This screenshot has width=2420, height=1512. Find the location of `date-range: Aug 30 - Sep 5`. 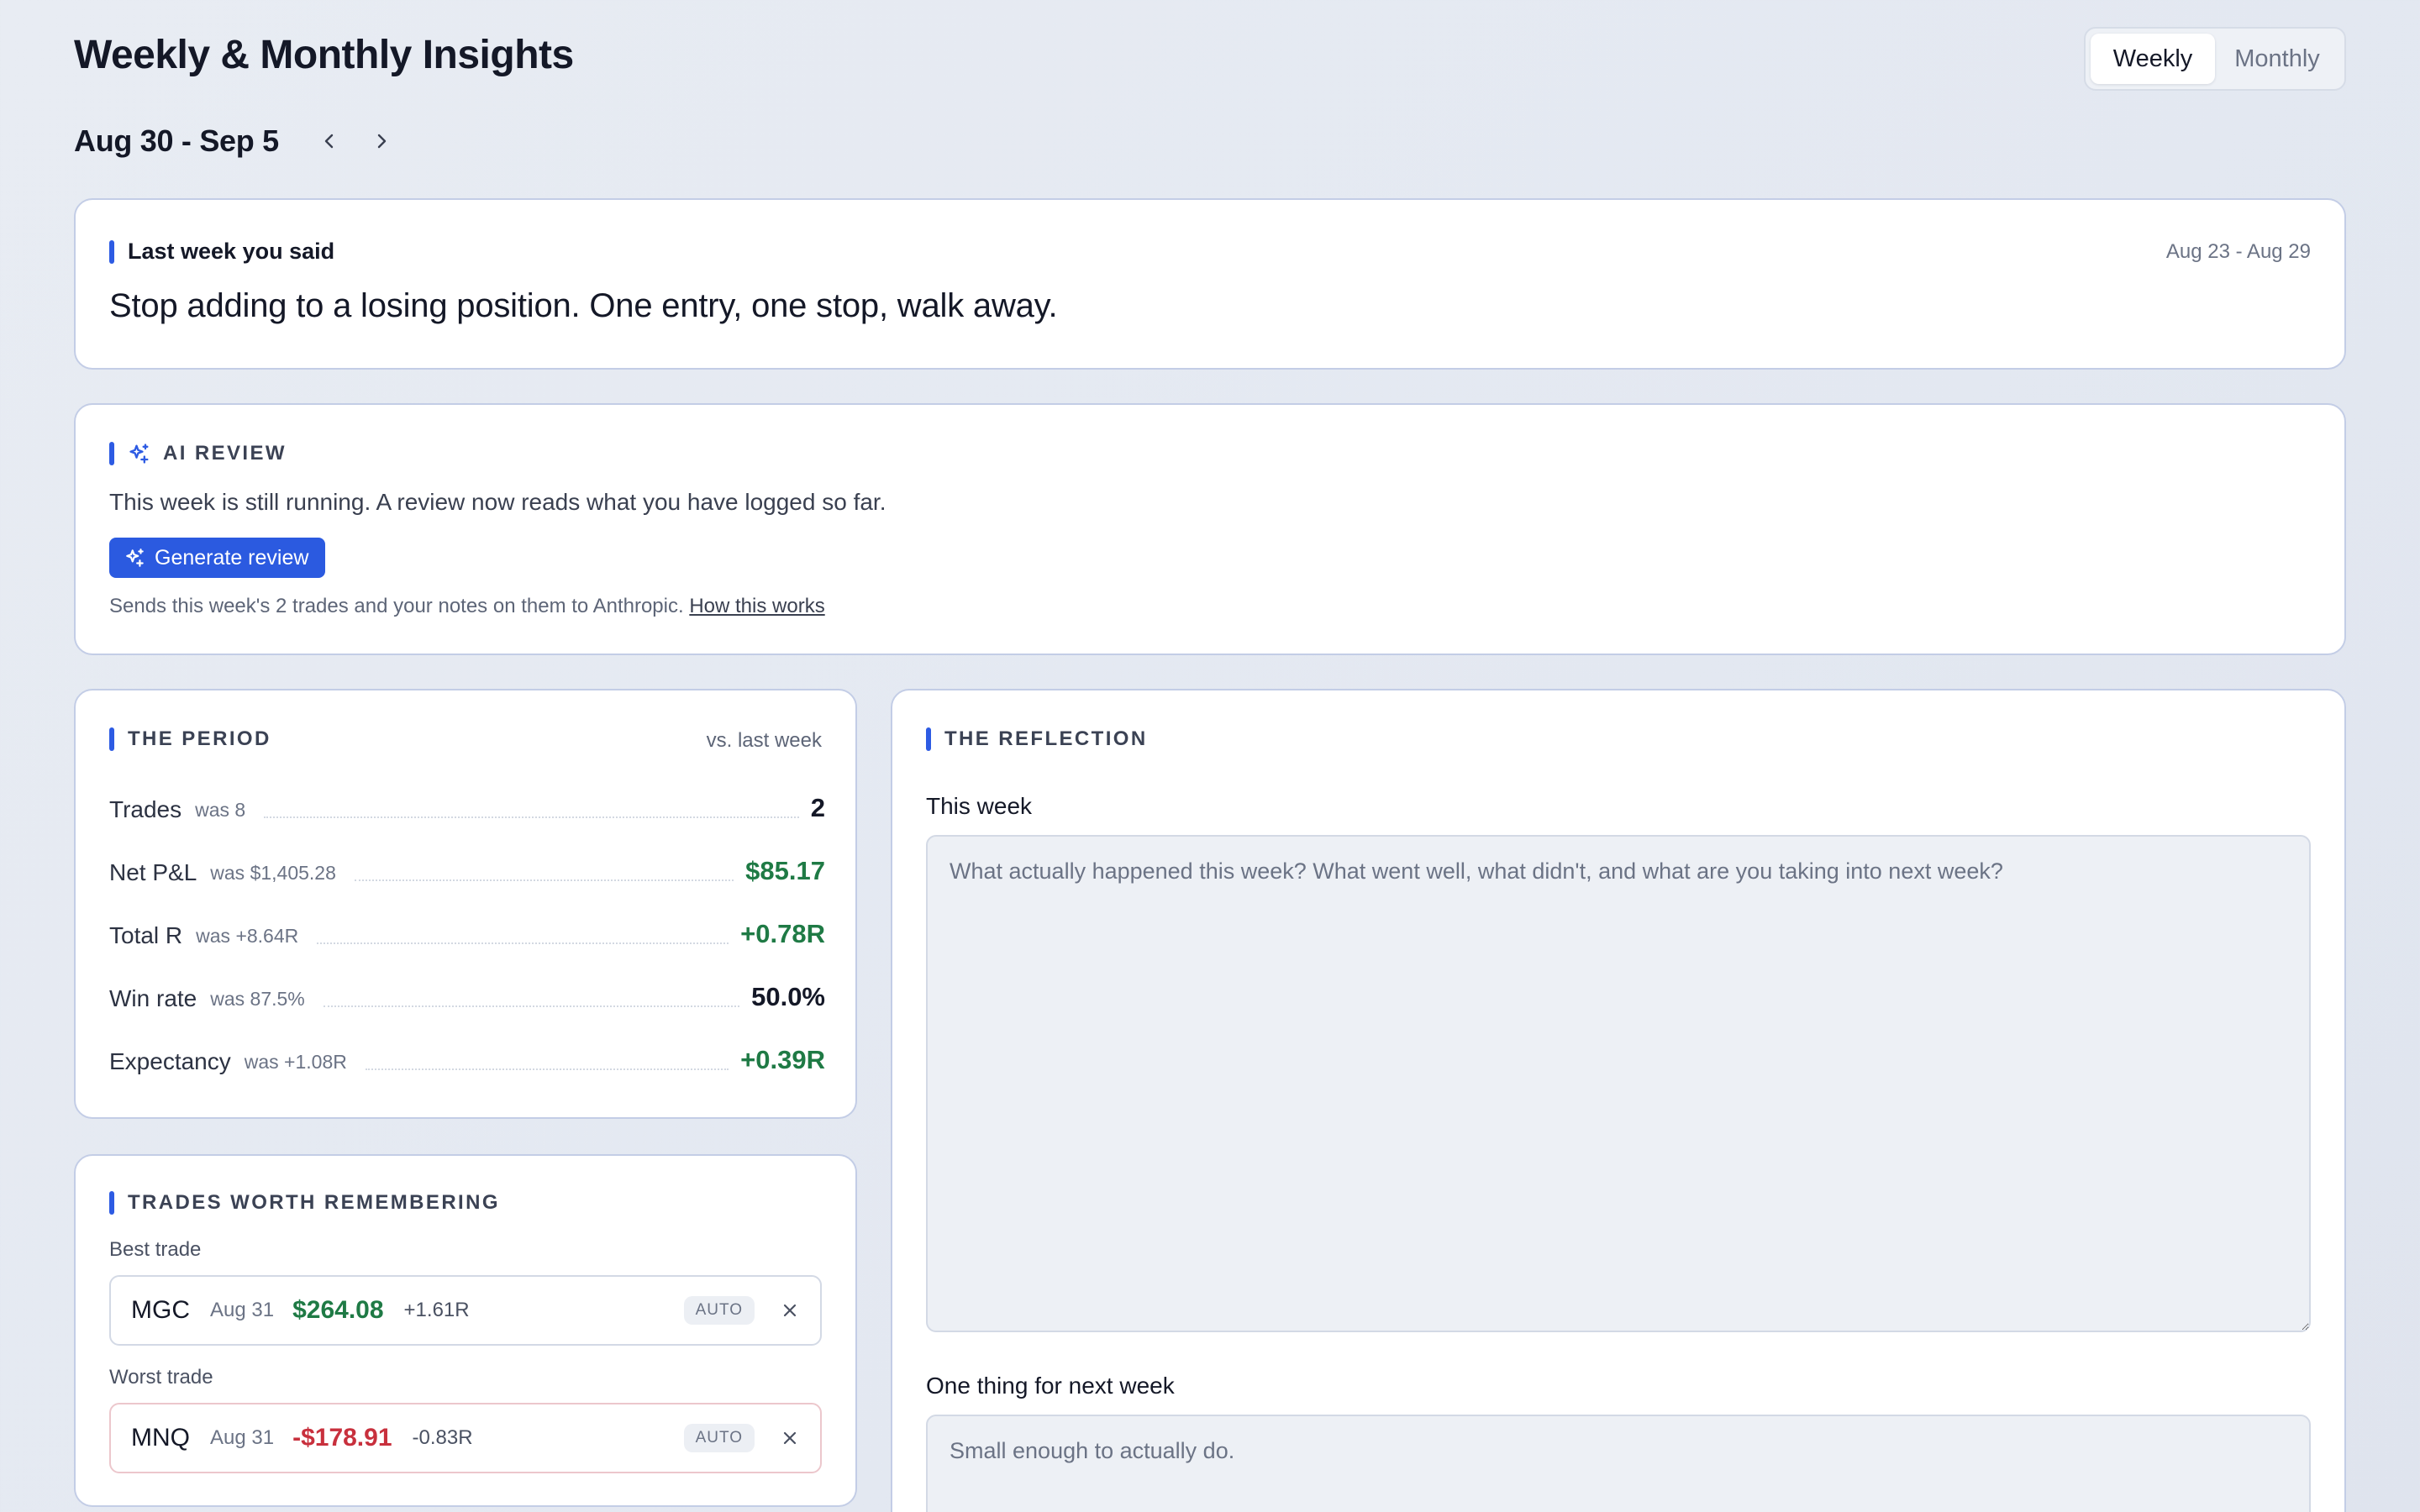

date-range: Aug 30 - Sep 5 is located at coordinates (176, 140).